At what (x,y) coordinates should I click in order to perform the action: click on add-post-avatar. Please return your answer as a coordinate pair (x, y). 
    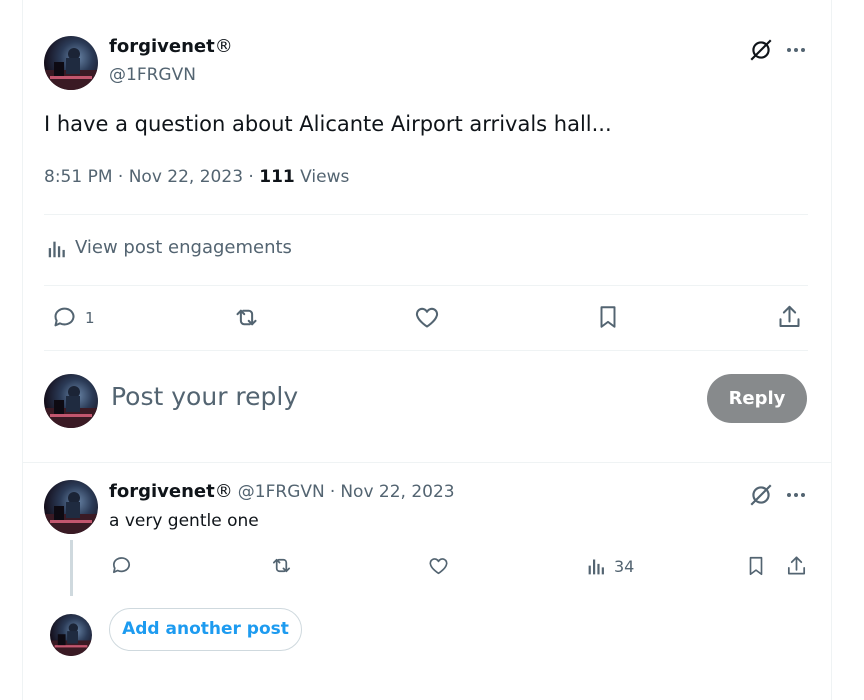
    Looking at the image, I should click on (71, 635).